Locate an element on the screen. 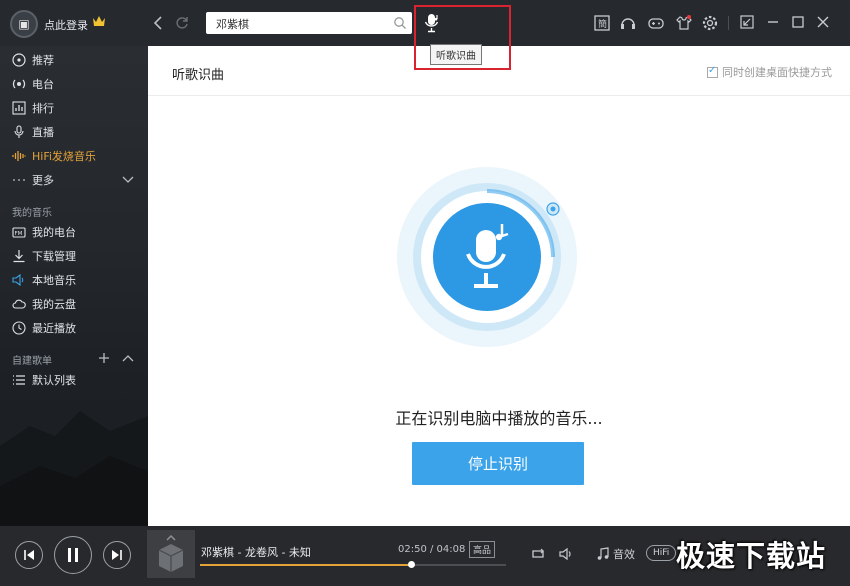  list-icon is located at coordinates (19, 380).